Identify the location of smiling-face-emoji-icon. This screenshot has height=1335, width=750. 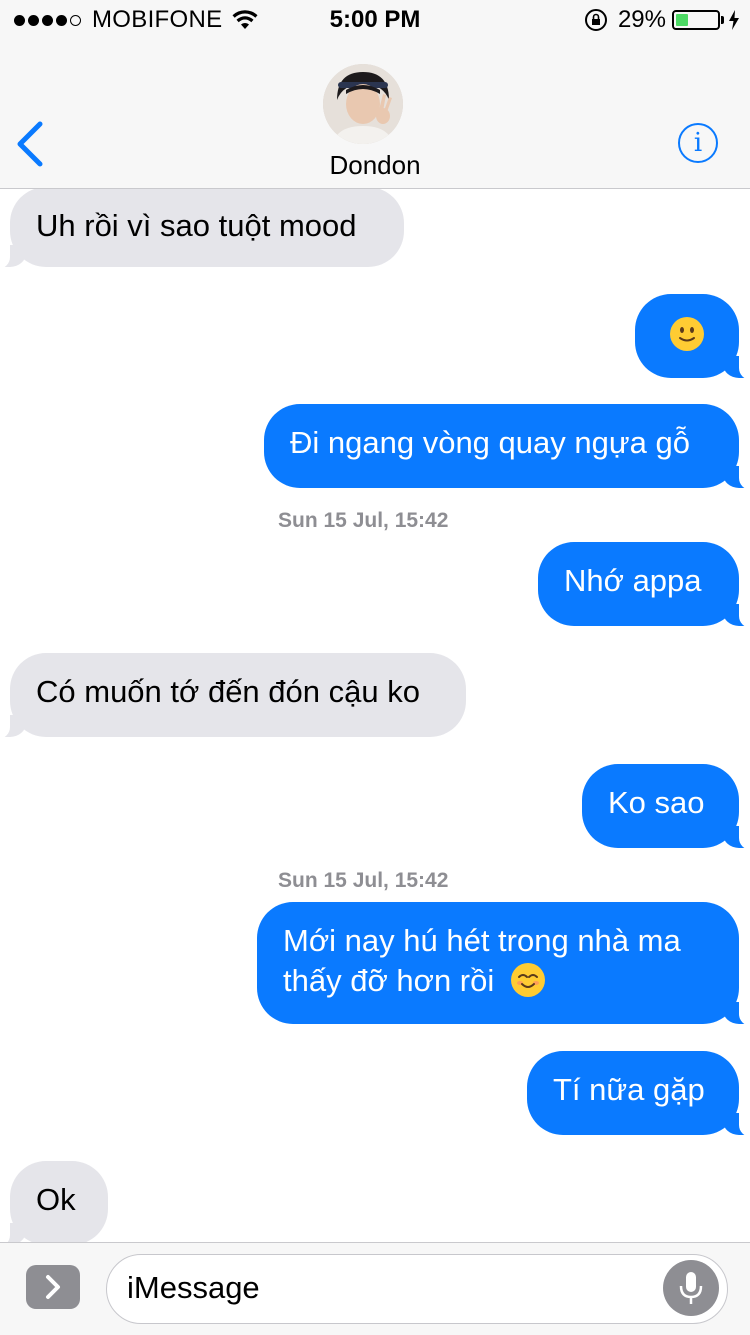
(527, 980).